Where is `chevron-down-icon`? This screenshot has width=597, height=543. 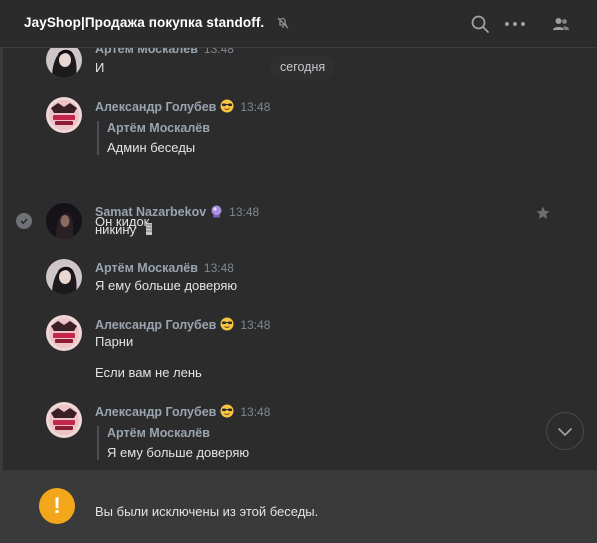
chevron-down-icon is located at coordinates (565, 431).